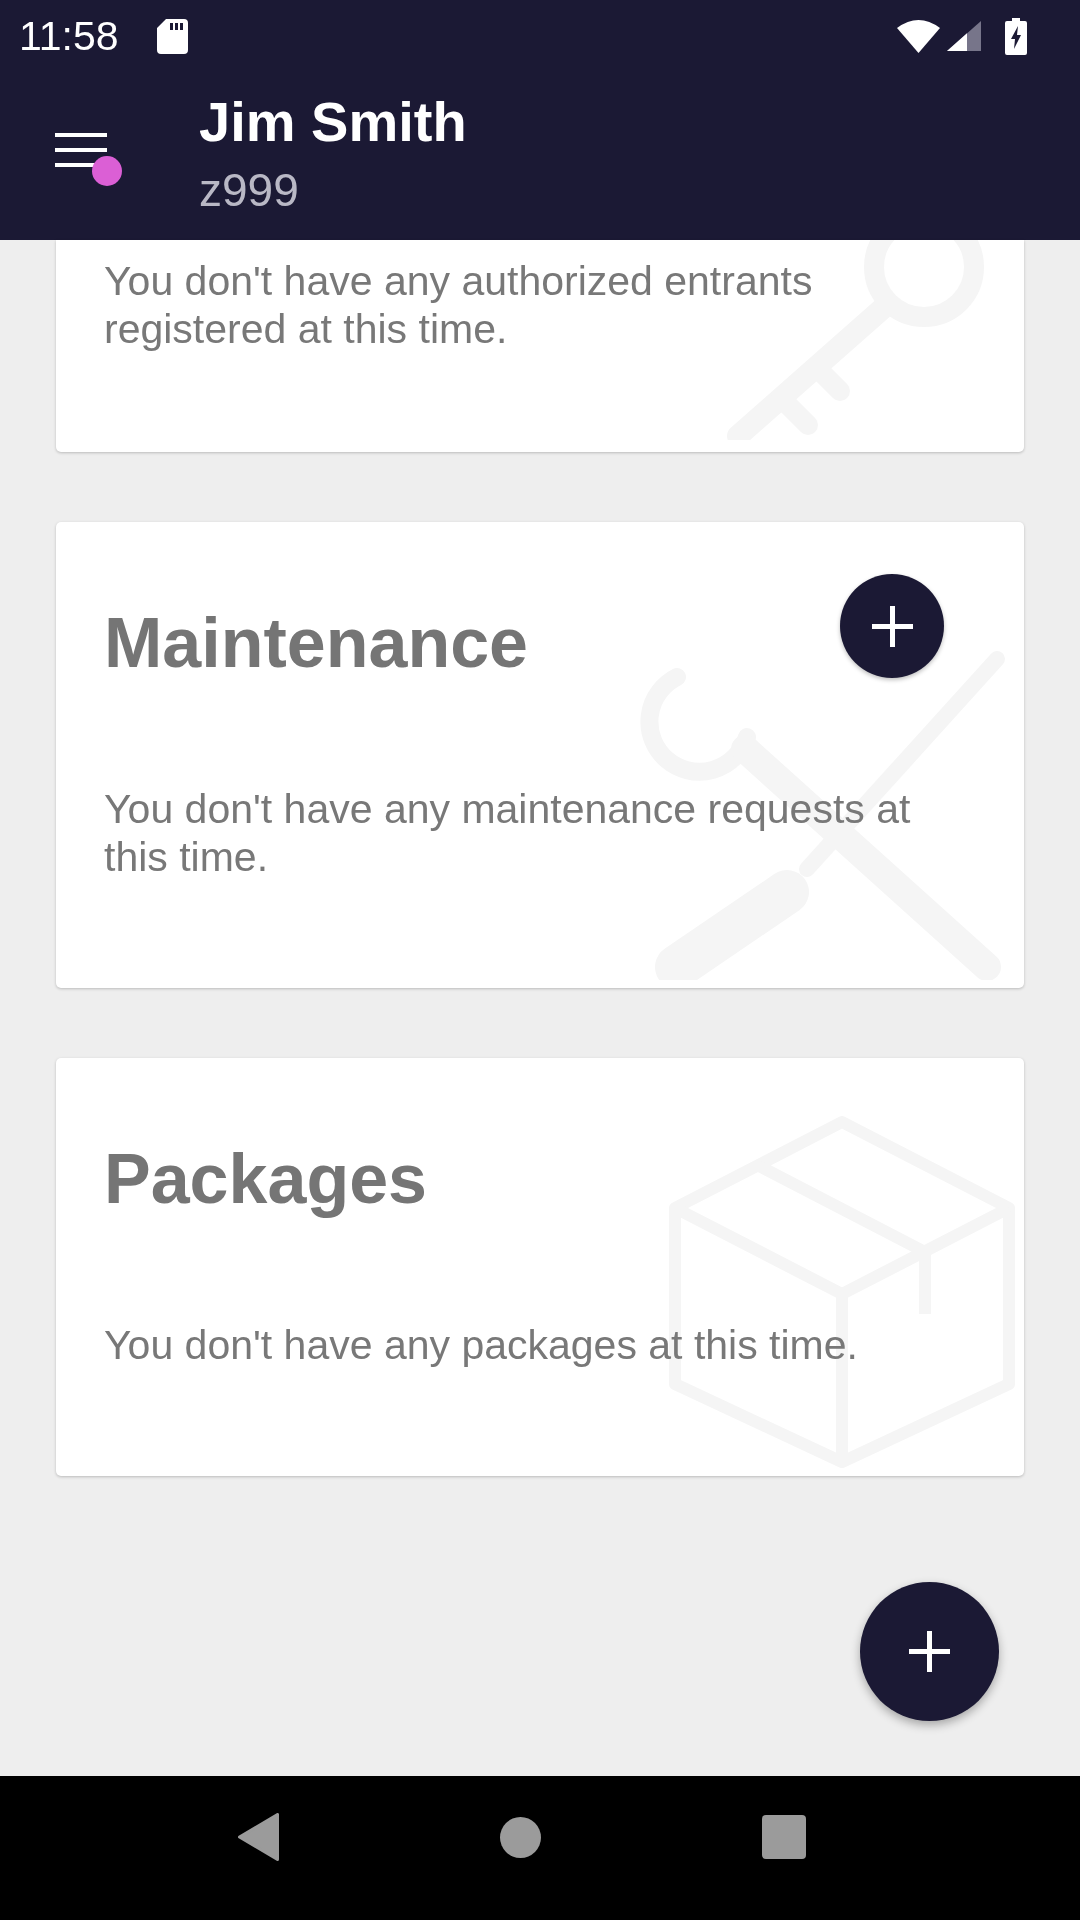 The width and height of the screenshot is (1080, 1920). What do you see at coordinates (520, 1837) in the screenshot?
I see `home-icon` at bounding box center [520, 1837].